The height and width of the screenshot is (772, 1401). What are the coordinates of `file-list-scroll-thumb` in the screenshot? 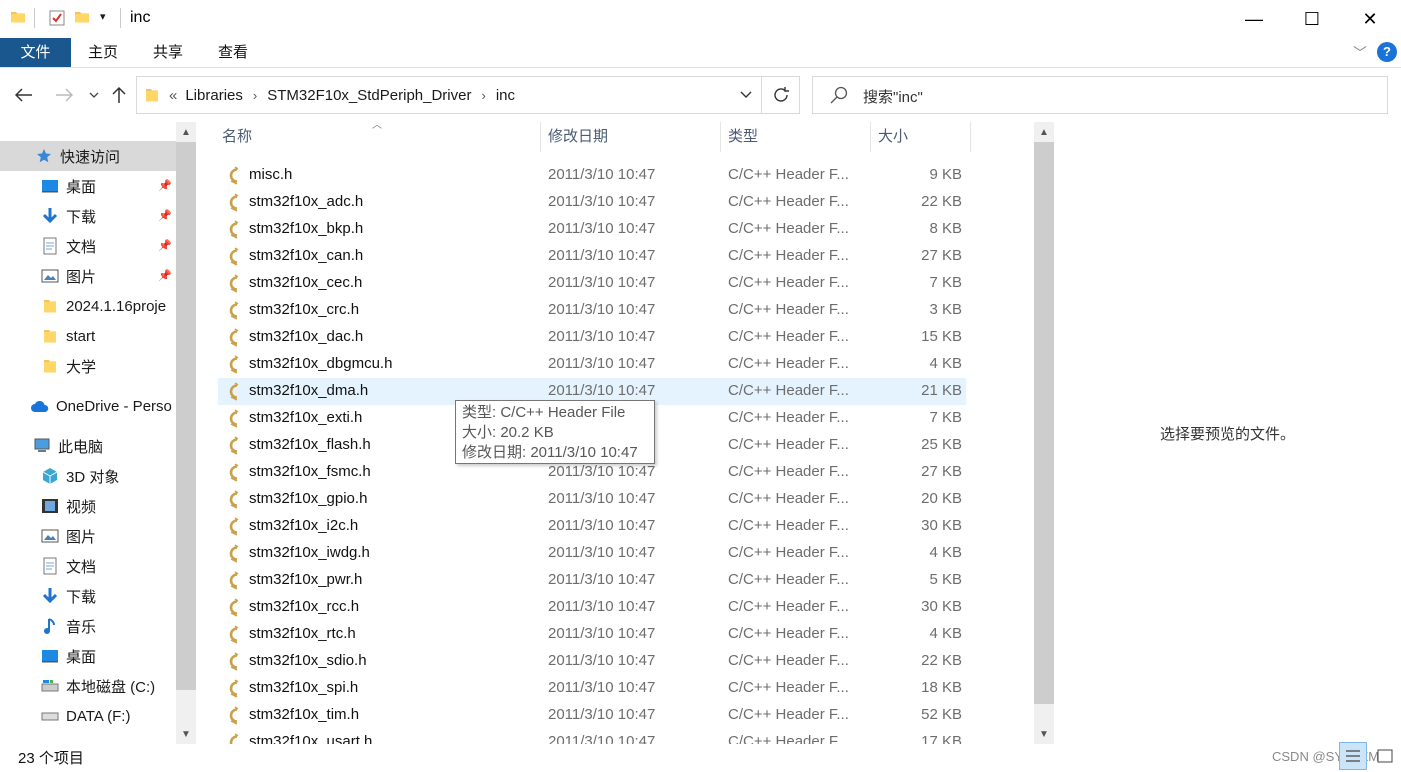 It's located at (1044, 423).